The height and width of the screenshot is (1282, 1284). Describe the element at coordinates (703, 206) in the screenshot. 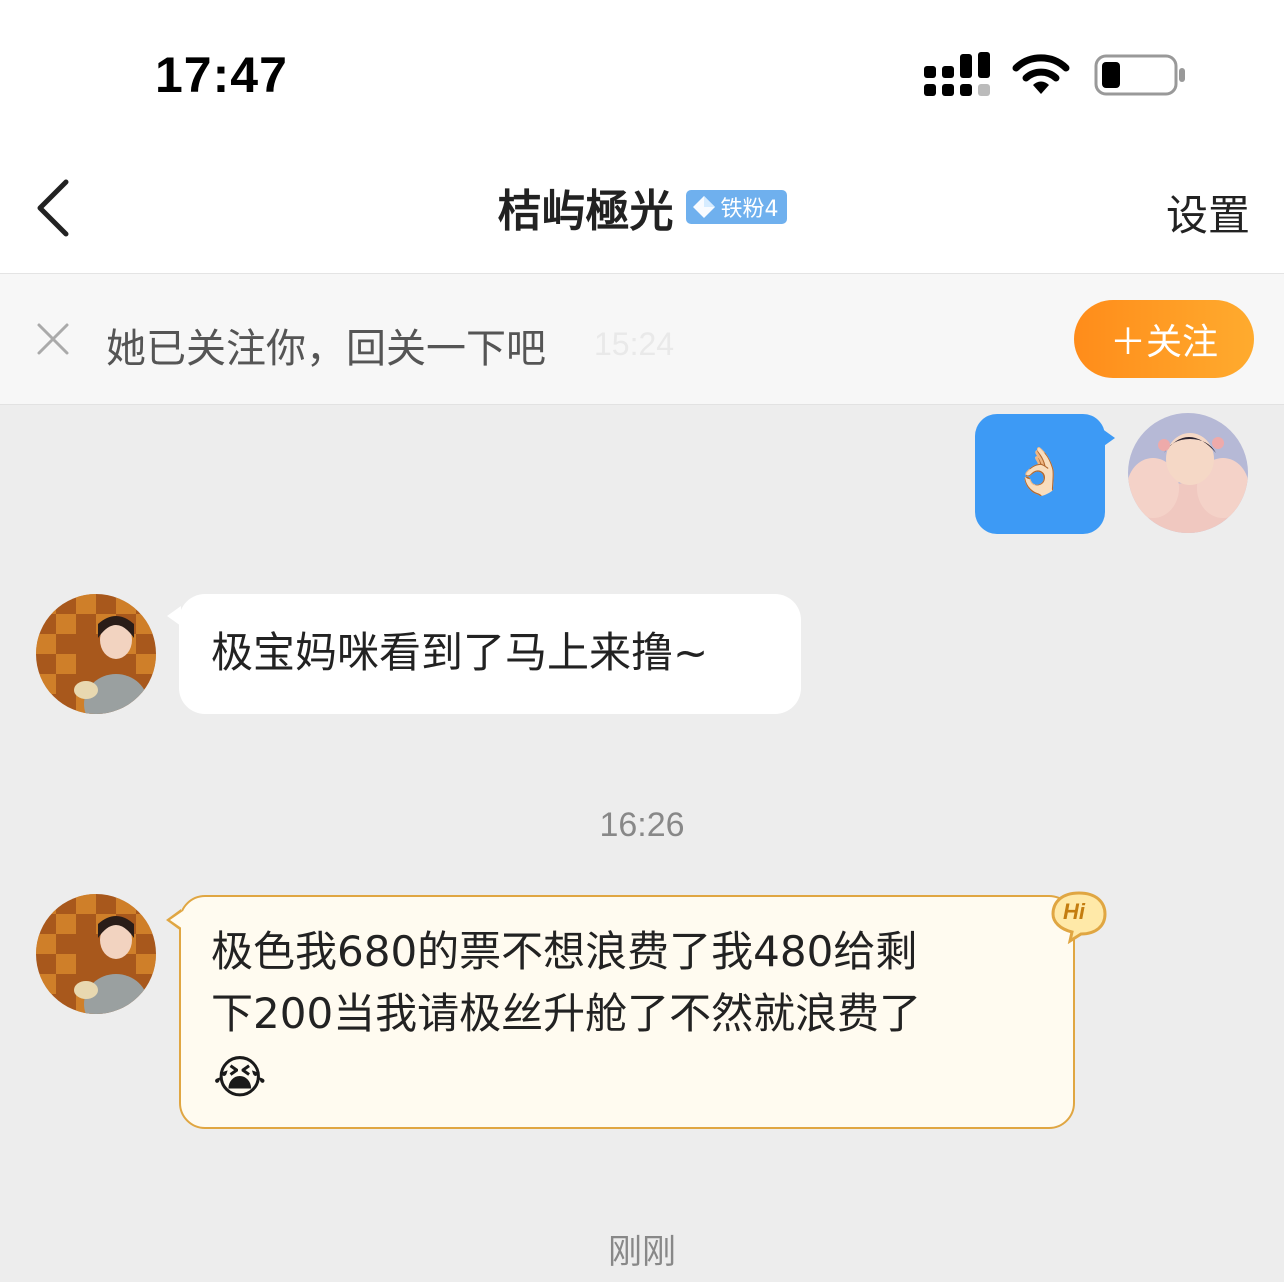

I see `diamond-icon` at that location.